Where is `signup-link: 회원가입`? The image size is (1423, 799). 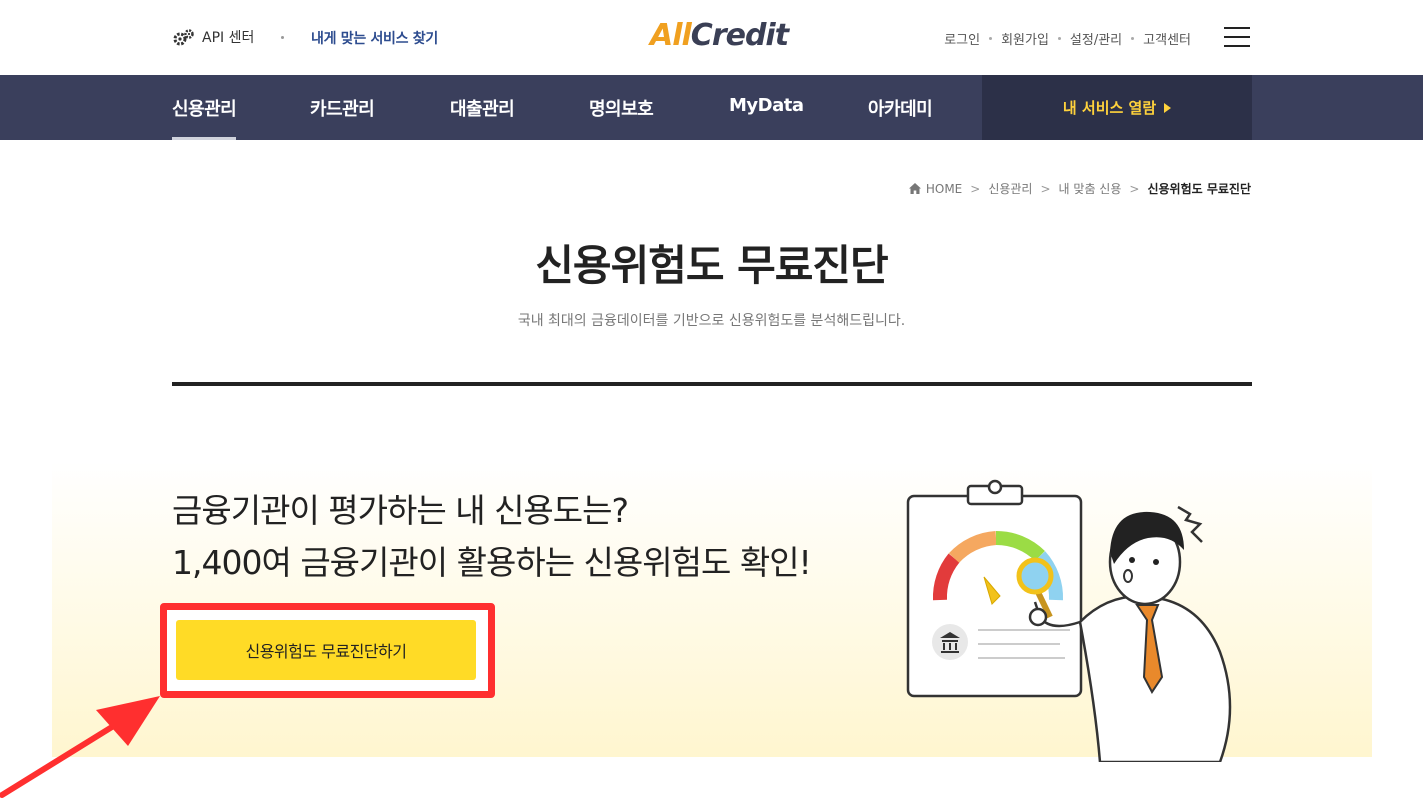
signup-link: 회원가입 is located at coordinates (1025, 38).